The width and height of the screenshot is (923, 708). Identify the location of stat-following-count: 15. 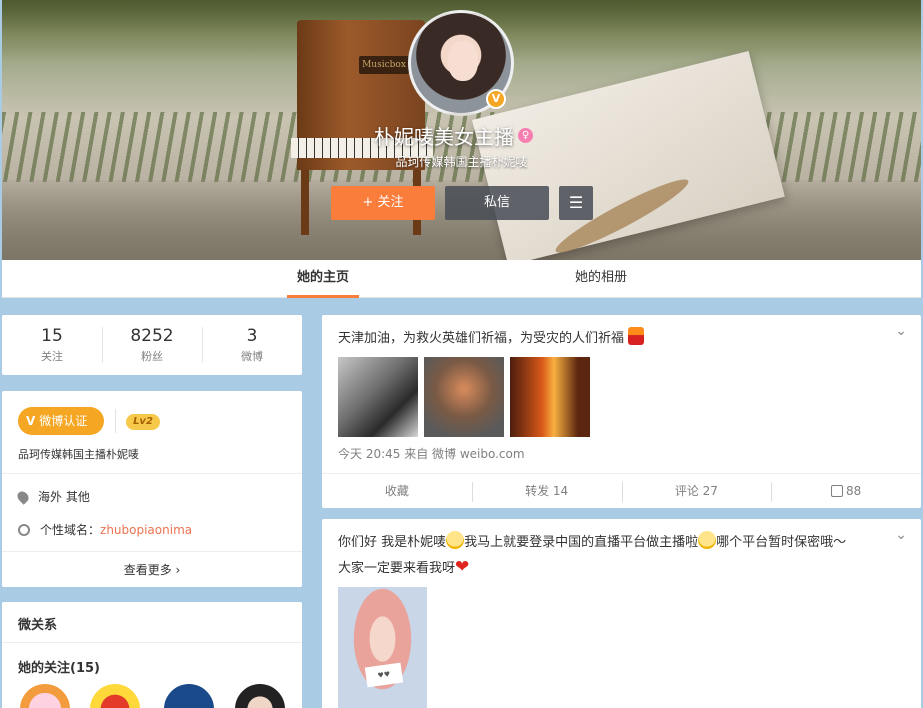
(52, 336).